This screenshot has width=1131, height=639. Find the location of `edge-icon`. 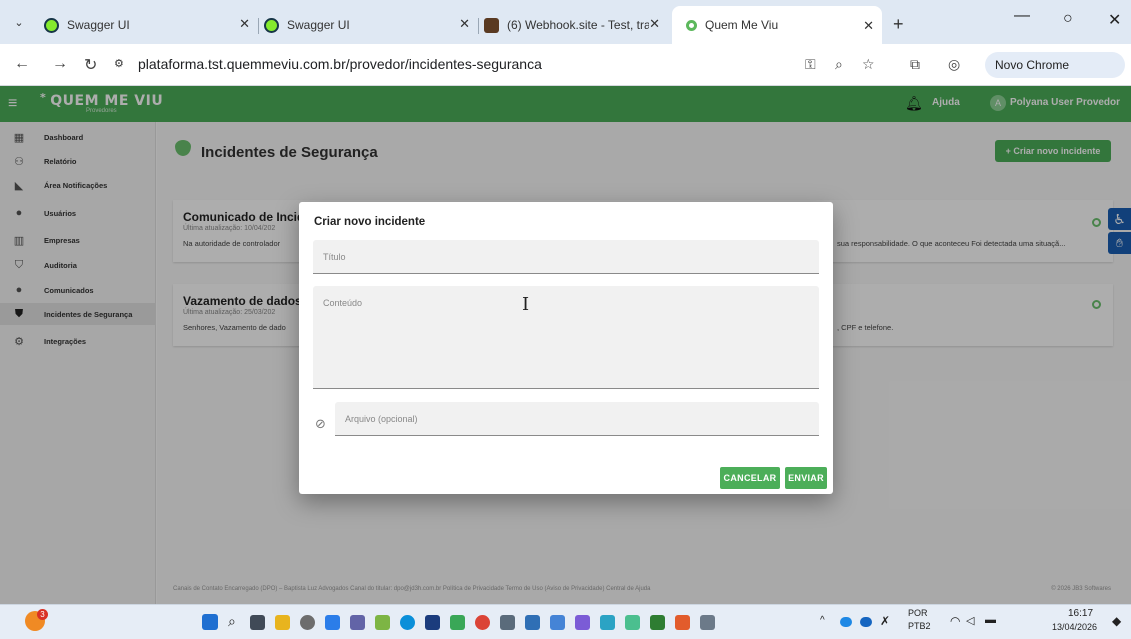

edge-icon is located at coordinates (407, 622).